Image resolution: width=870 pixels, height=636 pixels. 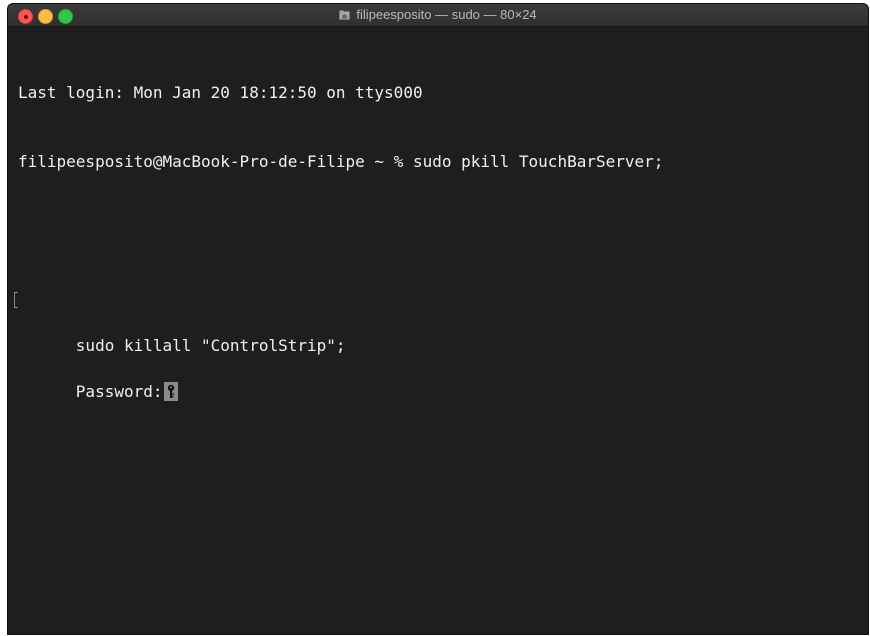 What do you see at coordinates (443, 379) in the screenshot?
I see `password-prompt-line: Password:` at bounding box center [443, 379].